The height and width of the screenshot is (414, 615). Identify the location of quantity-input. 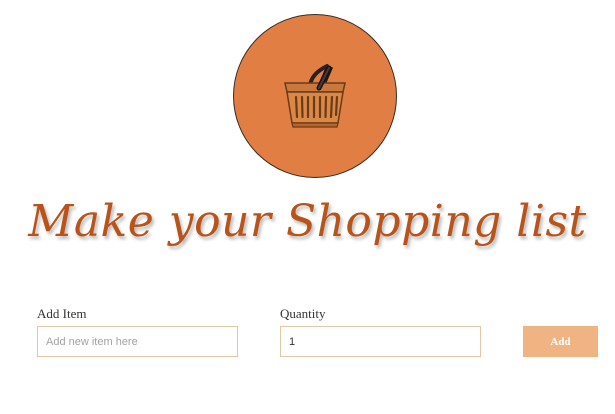
(380, 341).